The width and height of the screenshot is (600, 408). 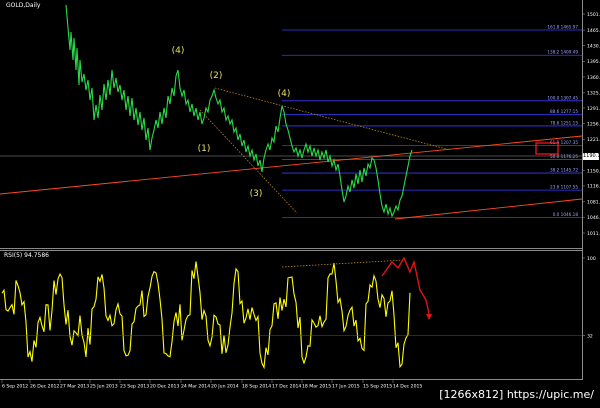 What do you see at coordinates (204, 149) in the screenshot?
I see `wave-label: (1)` at bounding box center [204, 149].